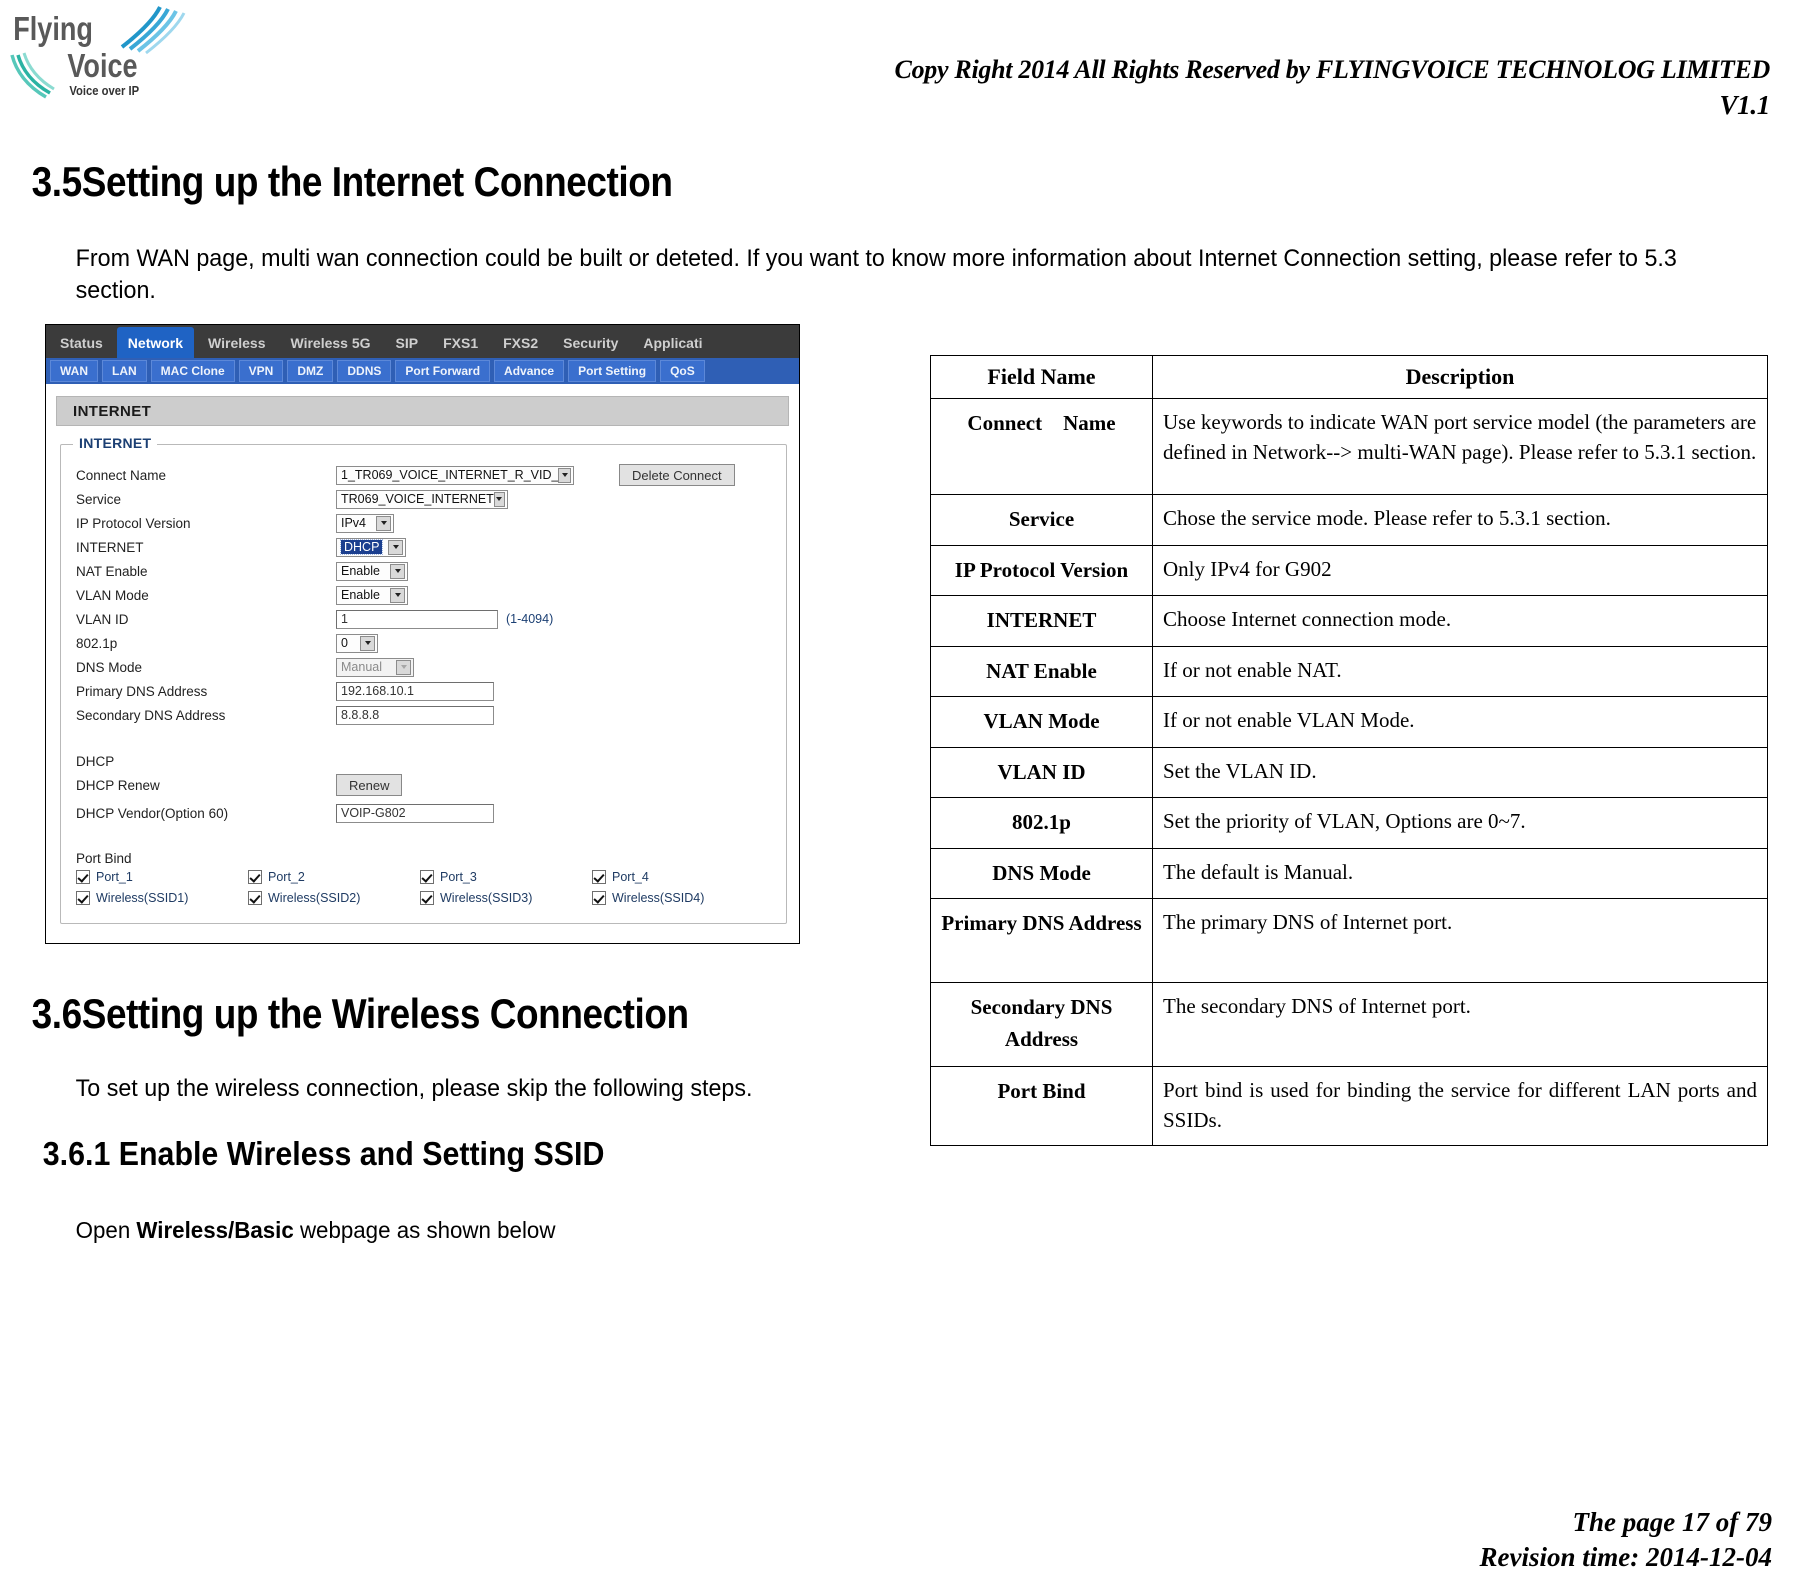  What do you see at coordinates (102, 619) in the screenshot?
I see `vlan-id-label: VLAN ID` at bounding box center [102, 619].